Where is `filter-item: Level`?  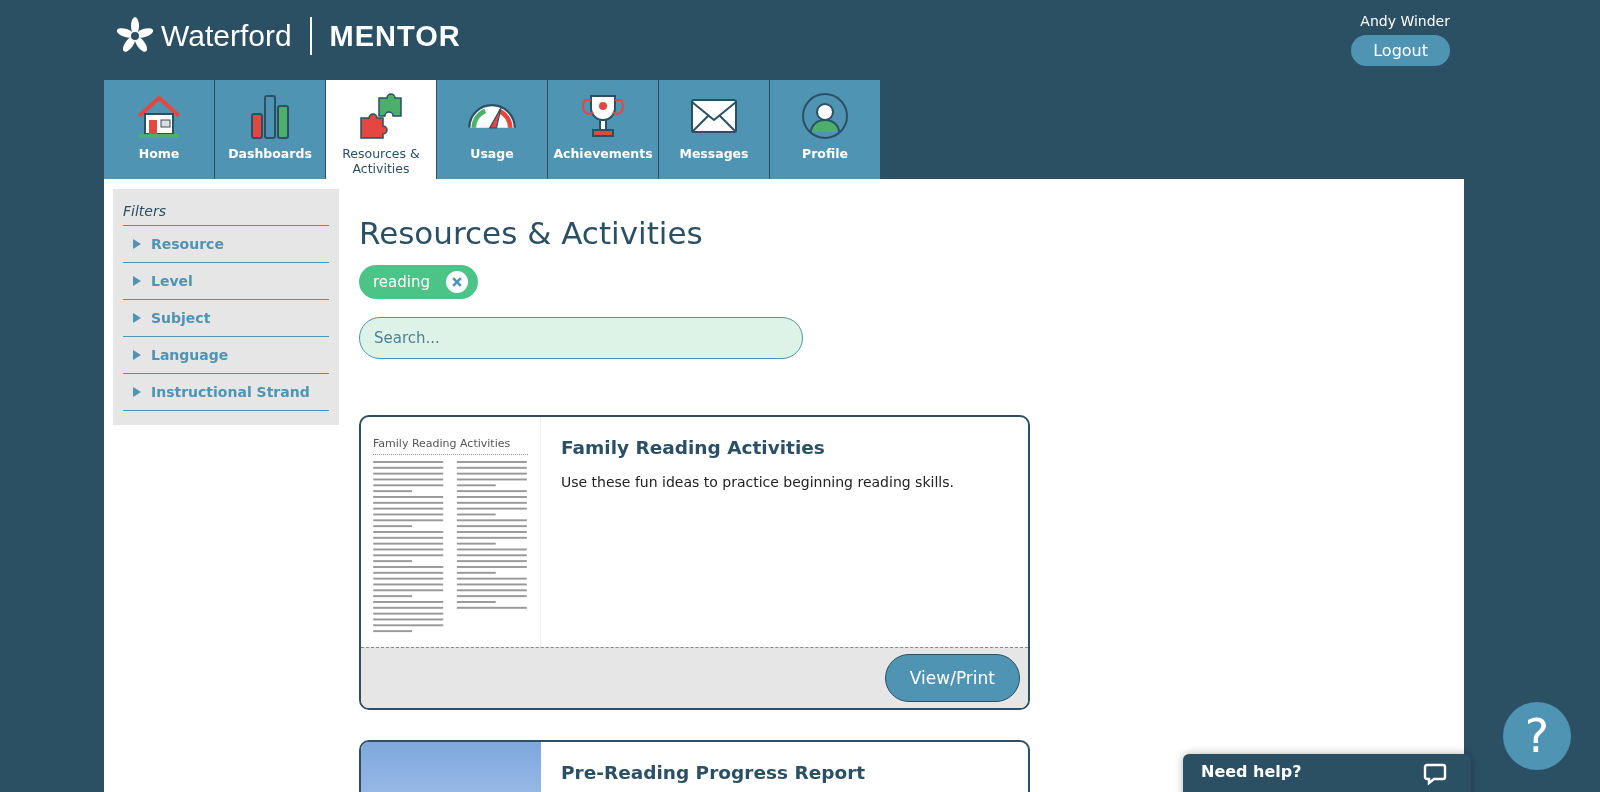
filter-item: Level is located at coordinates (226, 281).